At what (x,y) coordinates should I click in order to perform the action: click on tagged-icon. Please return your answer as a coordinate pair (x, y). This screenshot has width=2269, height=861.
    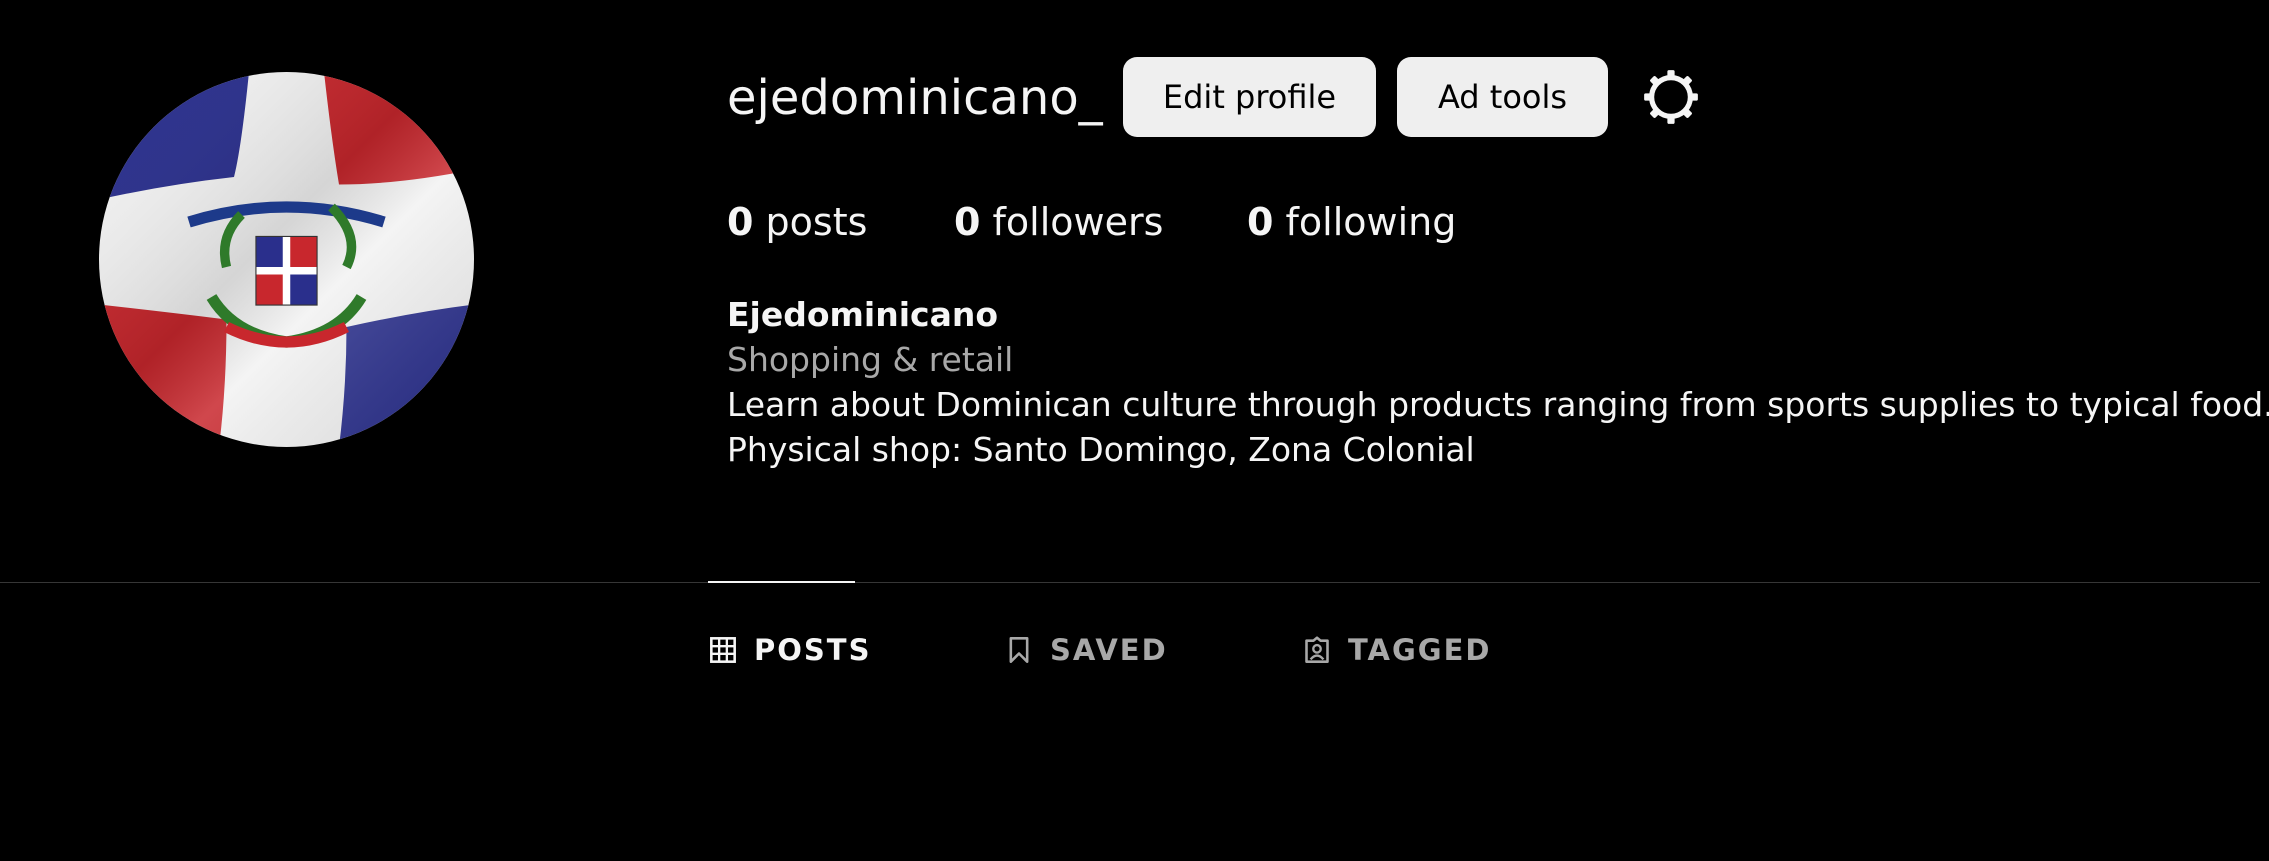
    Looking at the image, I should click on (1317, 649).